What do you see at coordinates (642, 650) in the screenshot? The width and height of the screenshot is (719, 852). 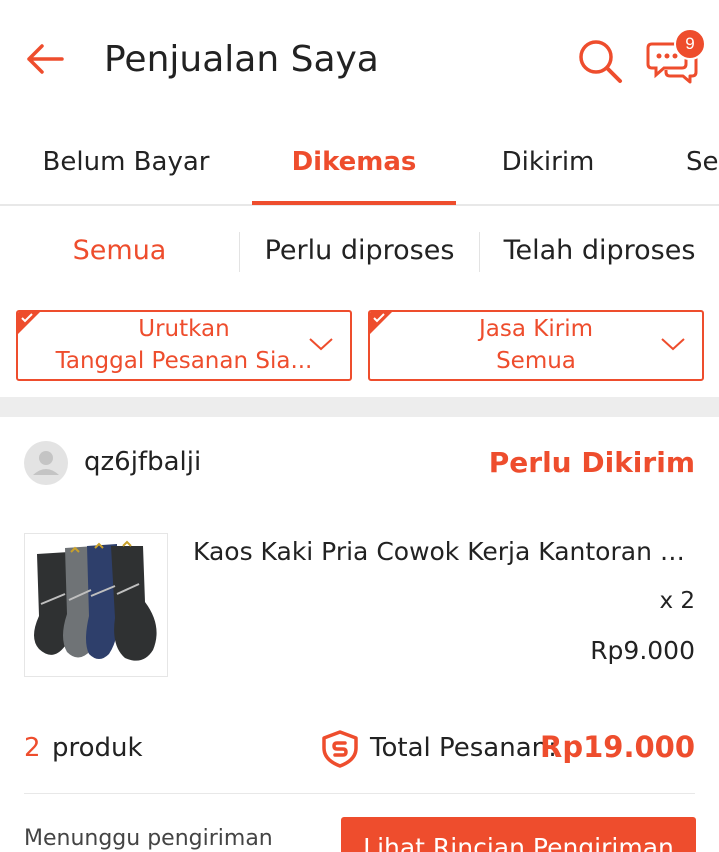 I see `product-price: Rp9.000` at bounding box center [642, 650].